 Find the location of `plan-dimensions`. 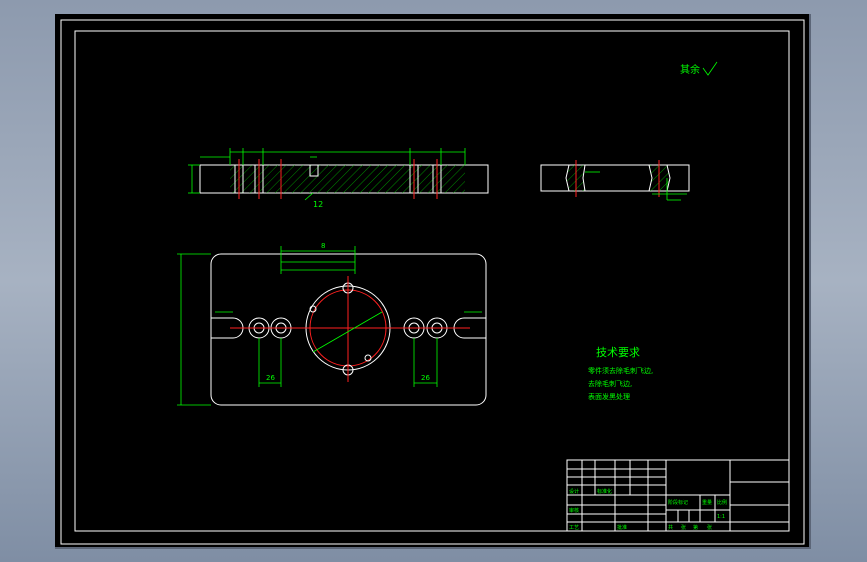

plan-dimensions is located at coordinates (329, 326).